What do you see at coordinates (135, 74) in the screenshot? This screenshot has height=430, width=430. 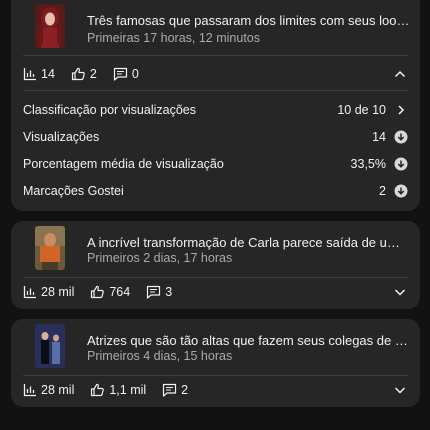 I see `comments-count: 0` at bounding box center [135, 74].